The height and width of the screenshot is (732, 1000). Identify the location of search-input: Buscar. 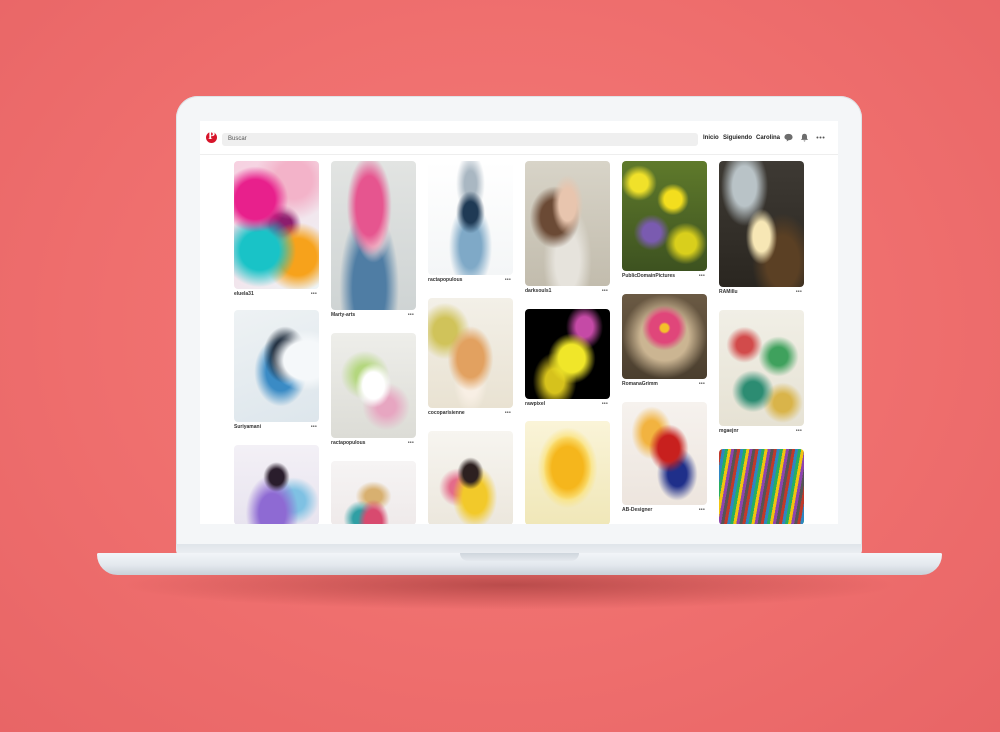
(460, 139).